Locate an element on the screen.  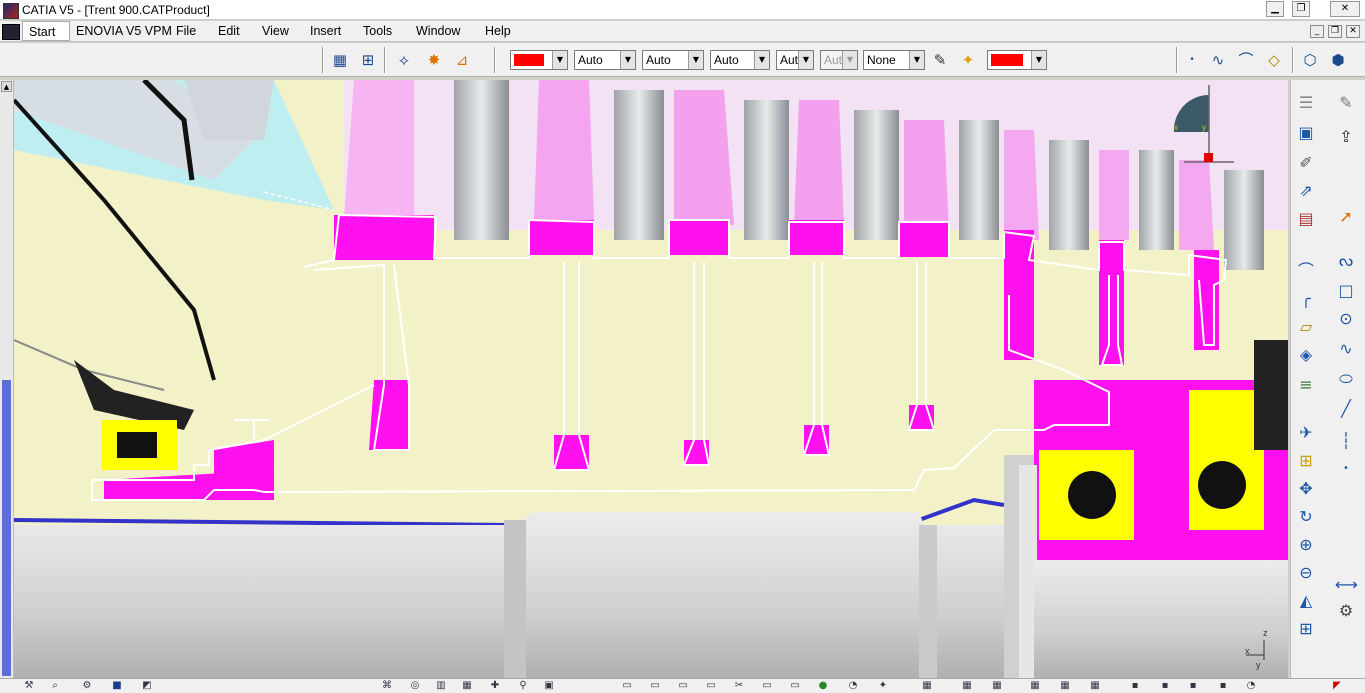
line-thickness-combo: Auto ▼ is located at coordinates (673, 60).